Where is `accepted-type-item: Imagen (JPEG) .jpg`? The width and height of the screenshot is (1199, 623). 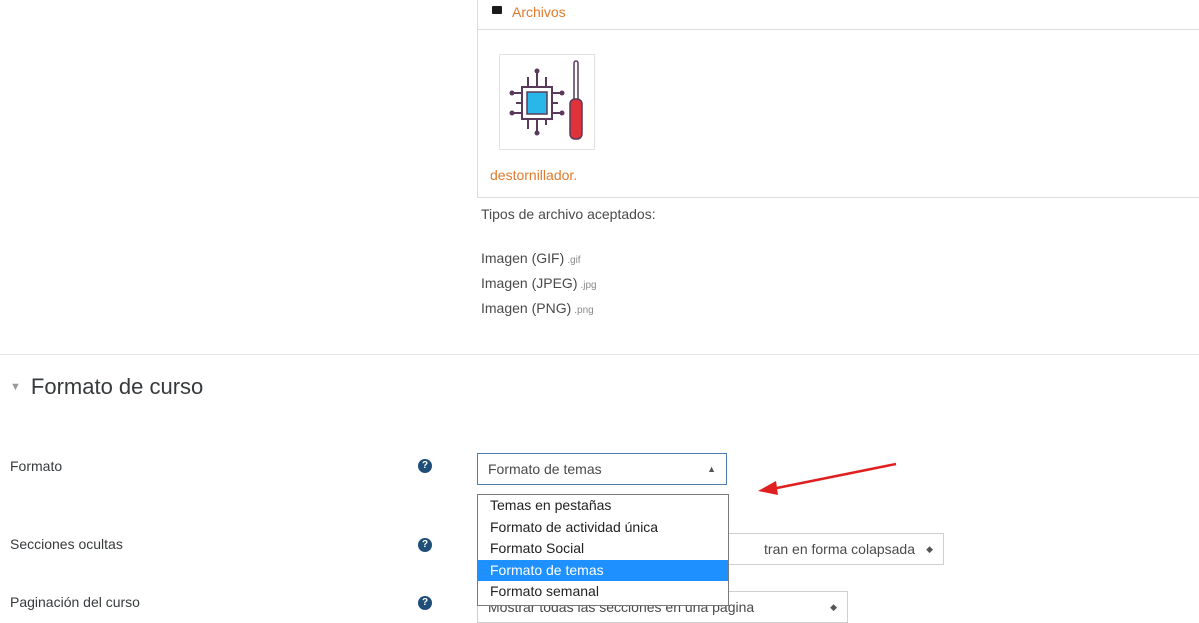 accepted-type-item: Imagen (JPEG) .jpg is located at coordinates (539, 283).